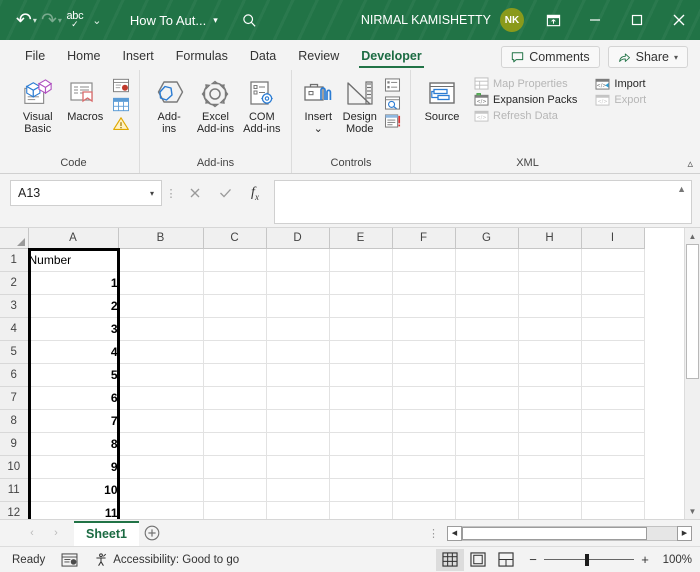 The height and width of the screenshot is (572, 700). I want to click on avatar: NK, so click(512, 20).